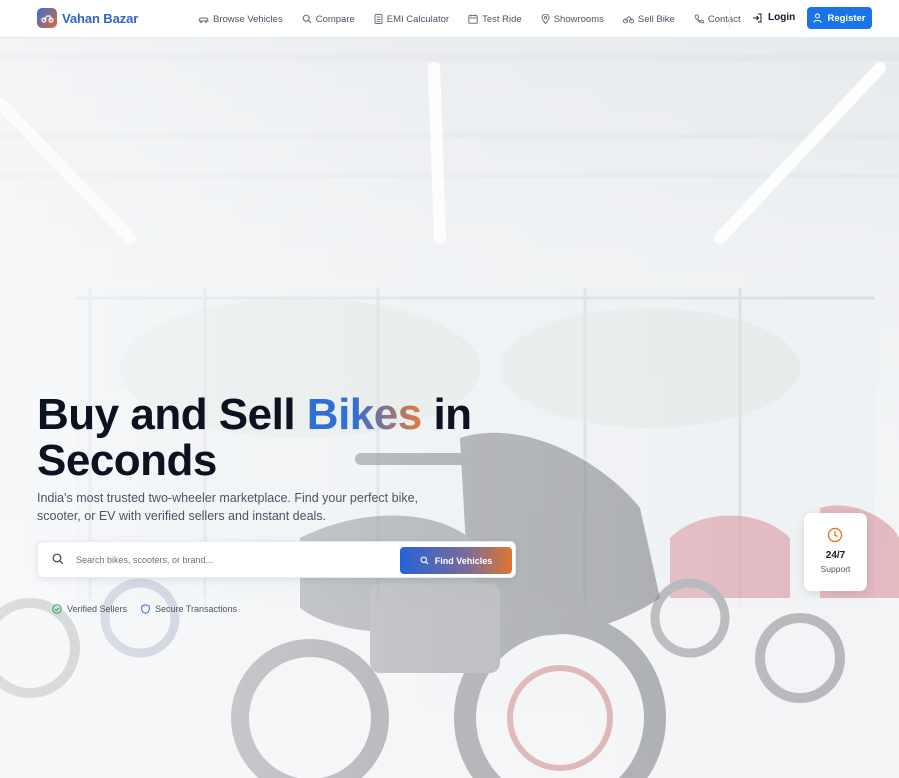 The image size is (899, 778). I want to click on vehicle-search-bar: Find Vehicles, so click(276, 559).